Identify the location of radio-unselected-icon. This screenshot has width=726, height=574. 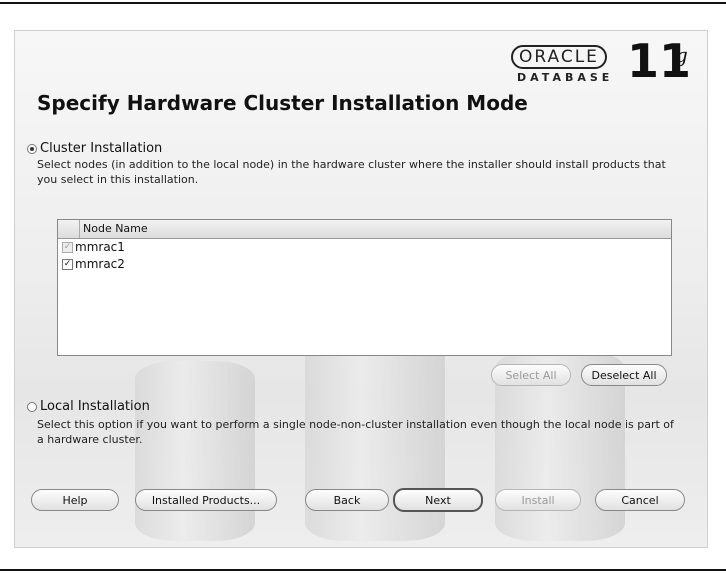
(32, 406).